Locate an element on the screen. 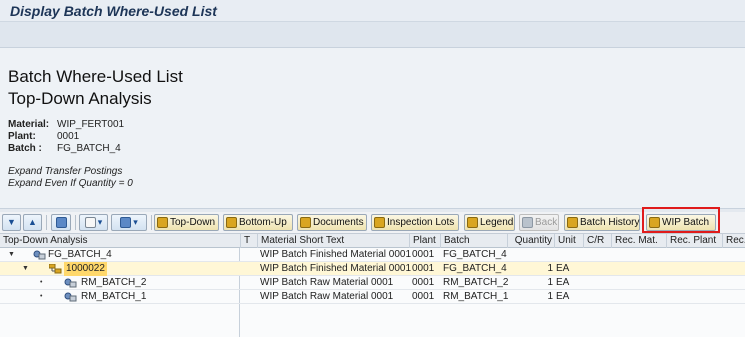 Image resolution: width=745 pixels, height=337 pixels. inspection-lots-button: Inspection Lots is located at coordinates (415, 222).